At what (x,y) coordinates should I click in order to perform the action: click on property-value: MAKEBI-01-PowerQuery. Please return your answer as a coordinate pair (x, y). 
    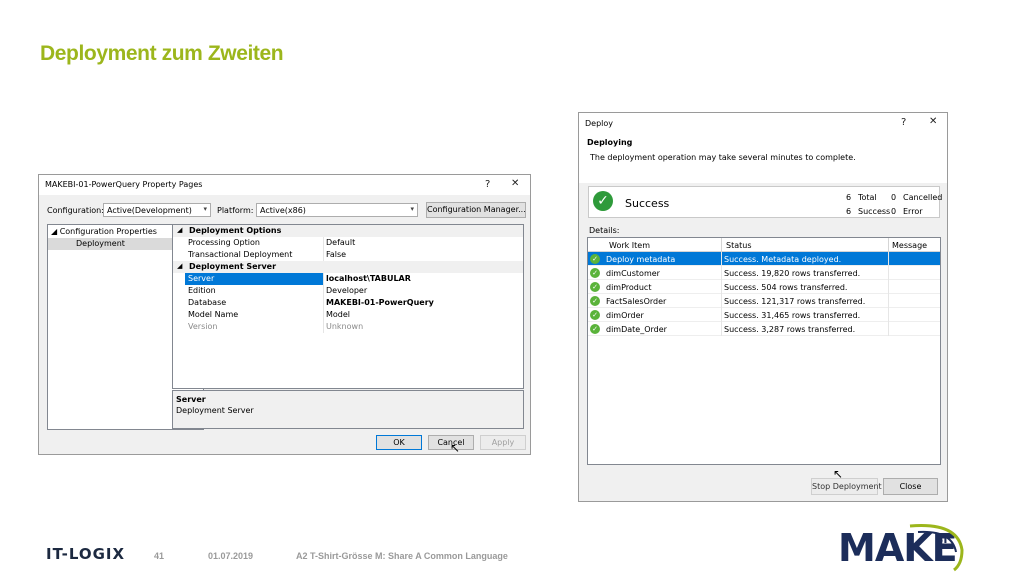
    Looking at the image, I should click on (380, 302).